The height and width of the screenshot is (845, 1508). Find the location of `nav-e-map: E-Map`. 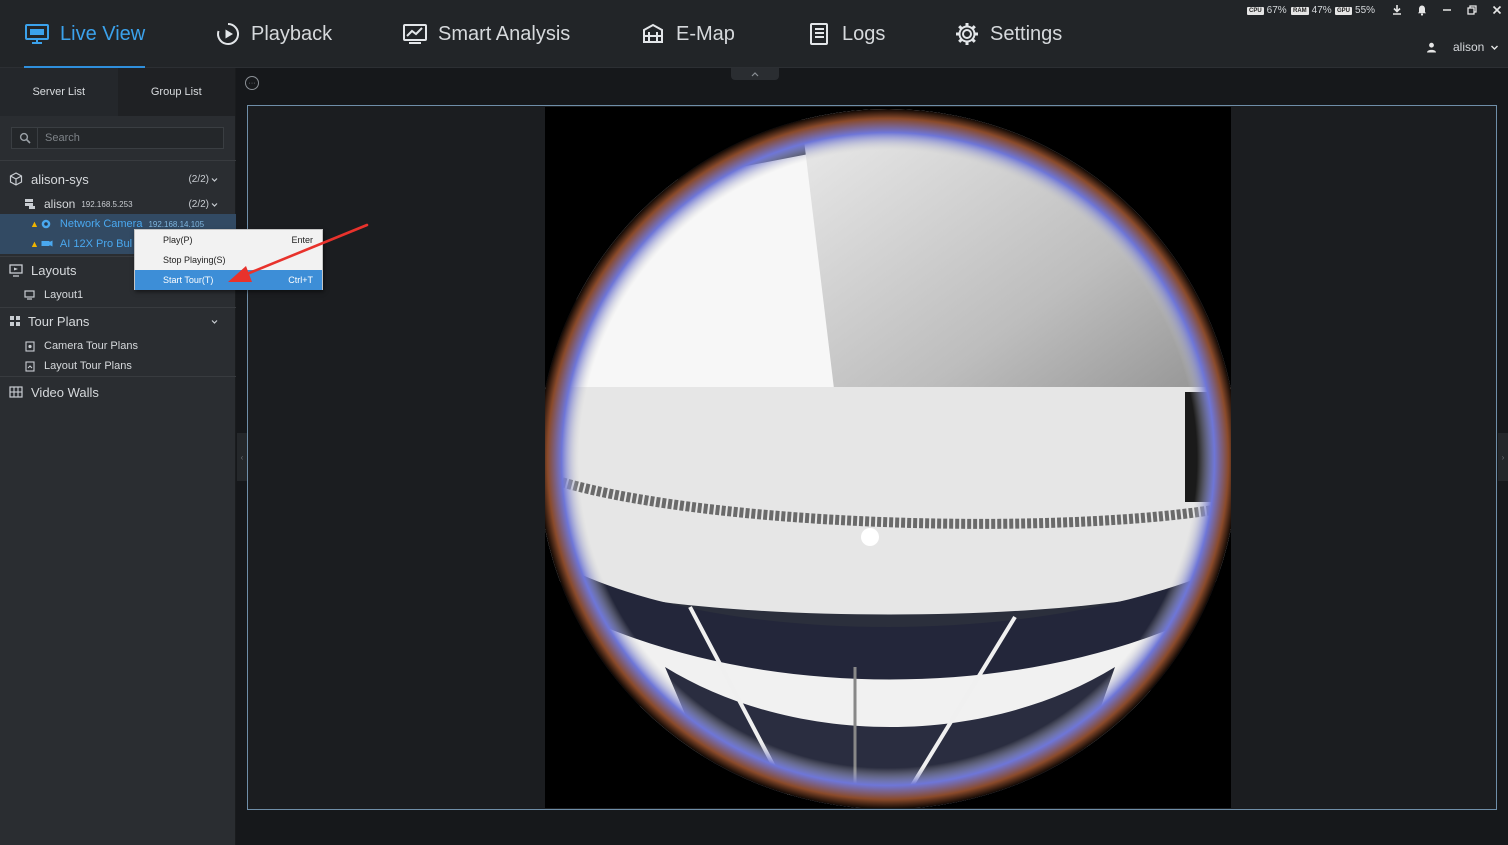

nav-e-map: E-Map is located at coordinates (687, 34).